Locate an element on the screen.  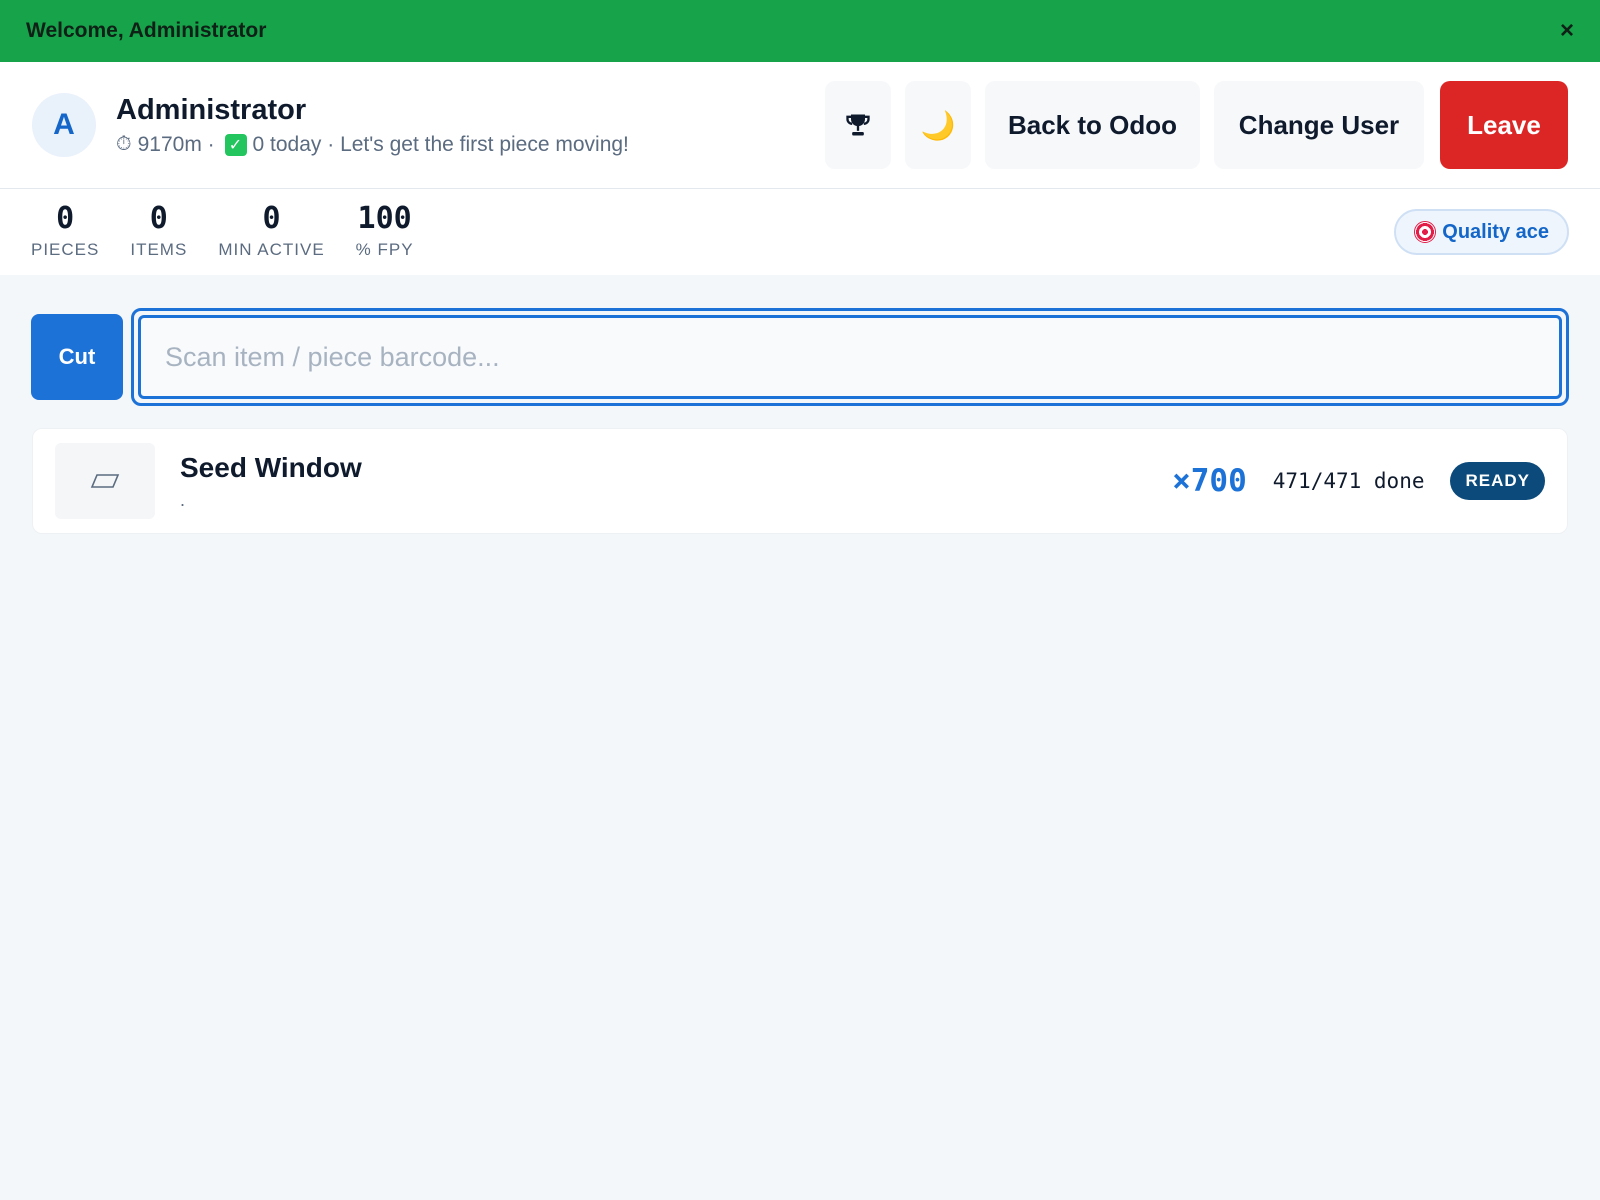
window-shape-icon is located at coordinates (105, 481).